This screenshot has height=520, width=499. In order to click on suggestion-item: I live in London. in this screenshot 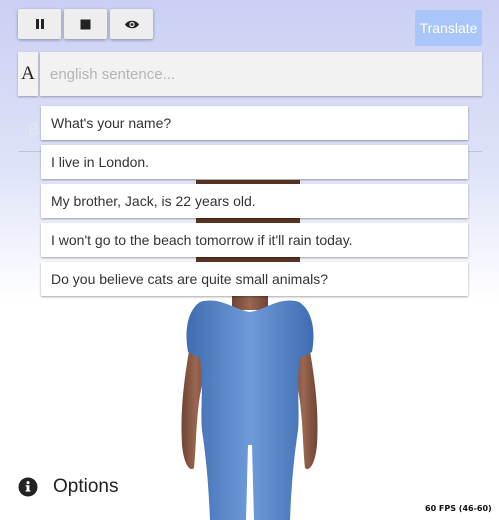, I will do `click(254, 162)`.